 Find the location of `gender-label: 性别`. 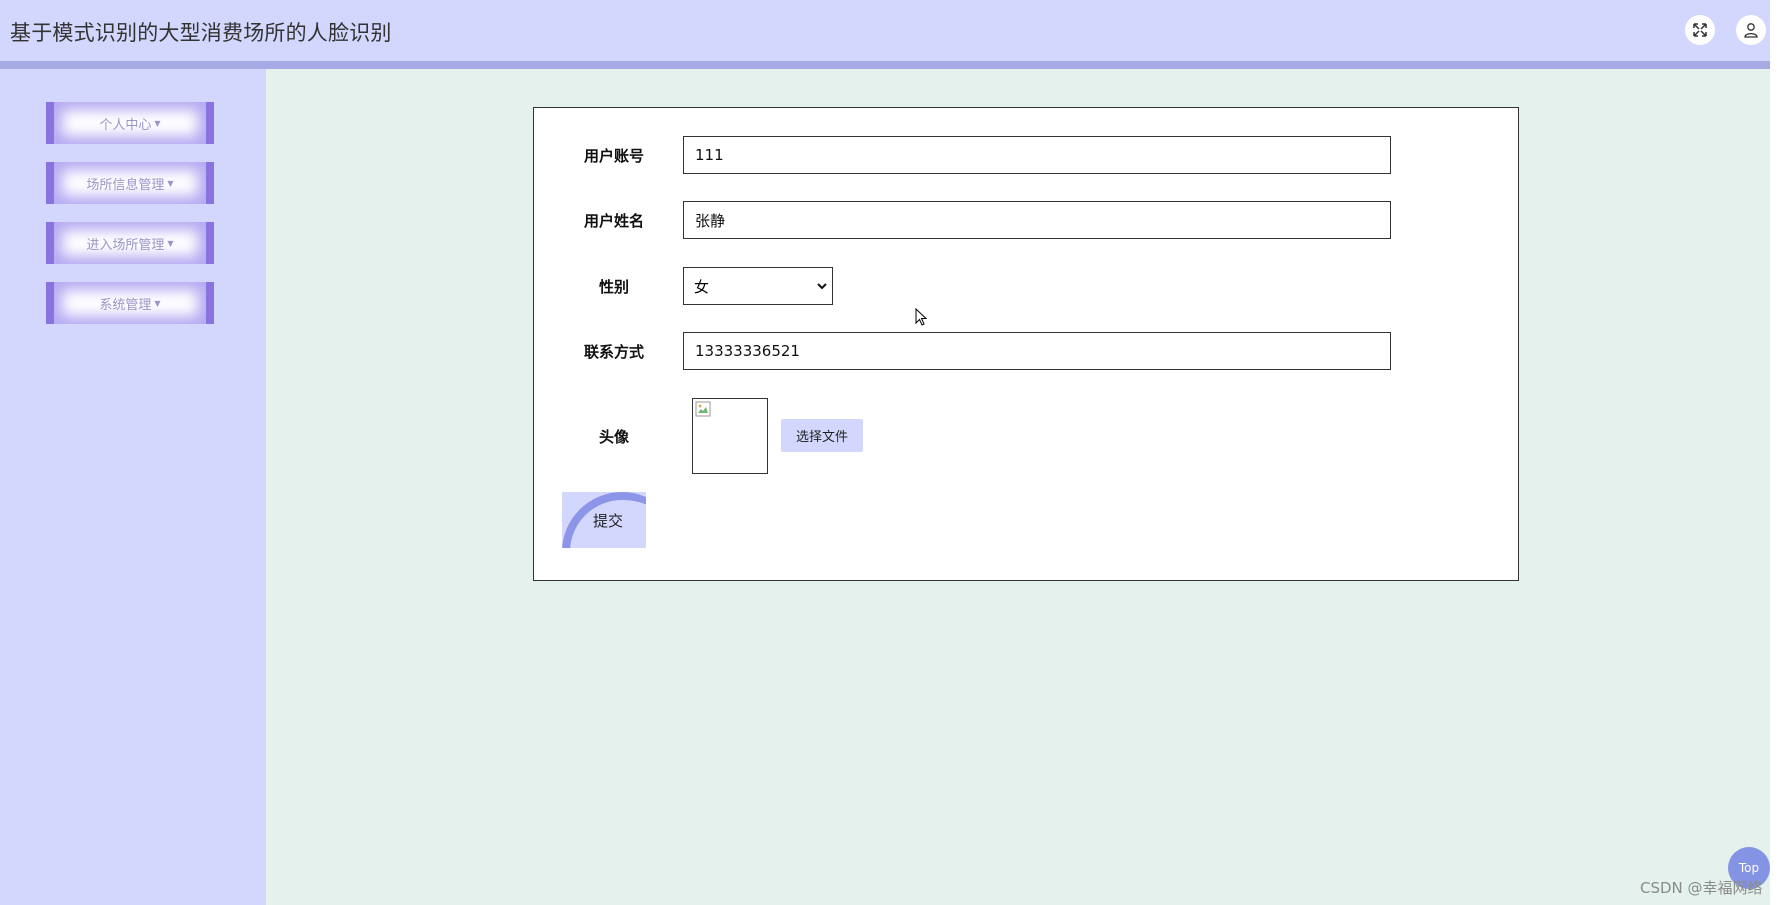

gender-label: 性别 is located at coordinates (613, 287).